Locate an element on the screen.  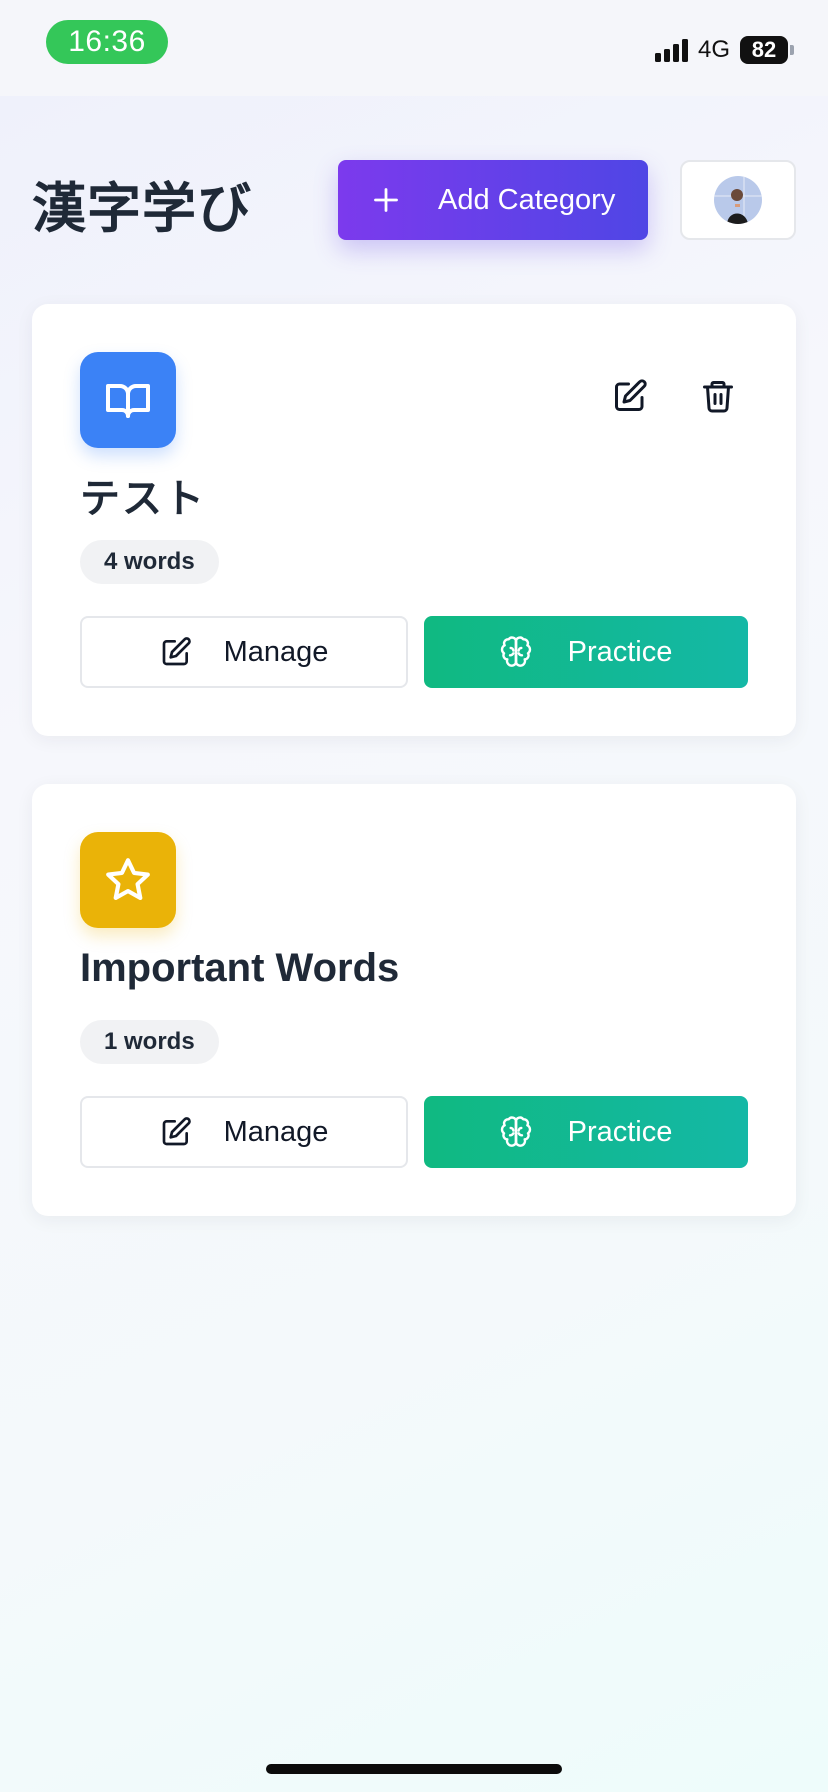
network-type: 4G is located at coordinates (713, 49).